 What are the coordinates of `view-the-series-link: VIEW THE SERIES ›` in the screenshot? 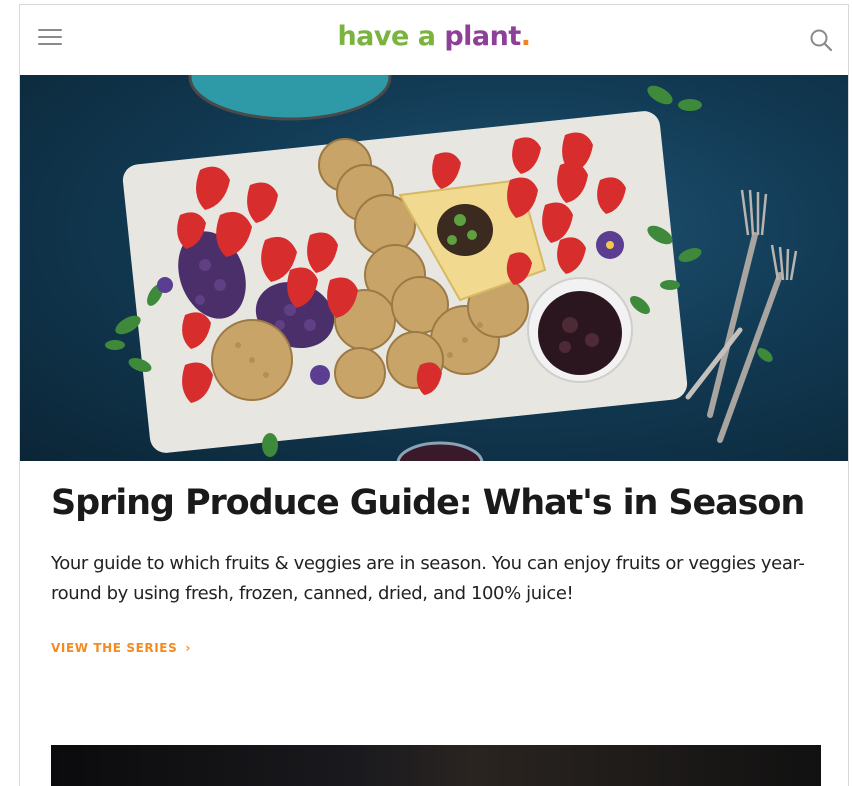 It's located at (121, 648).